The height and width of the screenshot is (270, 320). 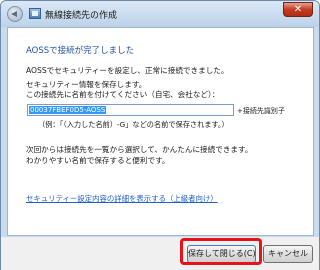 What do you see at coordinates (35, 13) in the screenshot?
I see `network-wizard-icon` at bounding box center [35, 13].